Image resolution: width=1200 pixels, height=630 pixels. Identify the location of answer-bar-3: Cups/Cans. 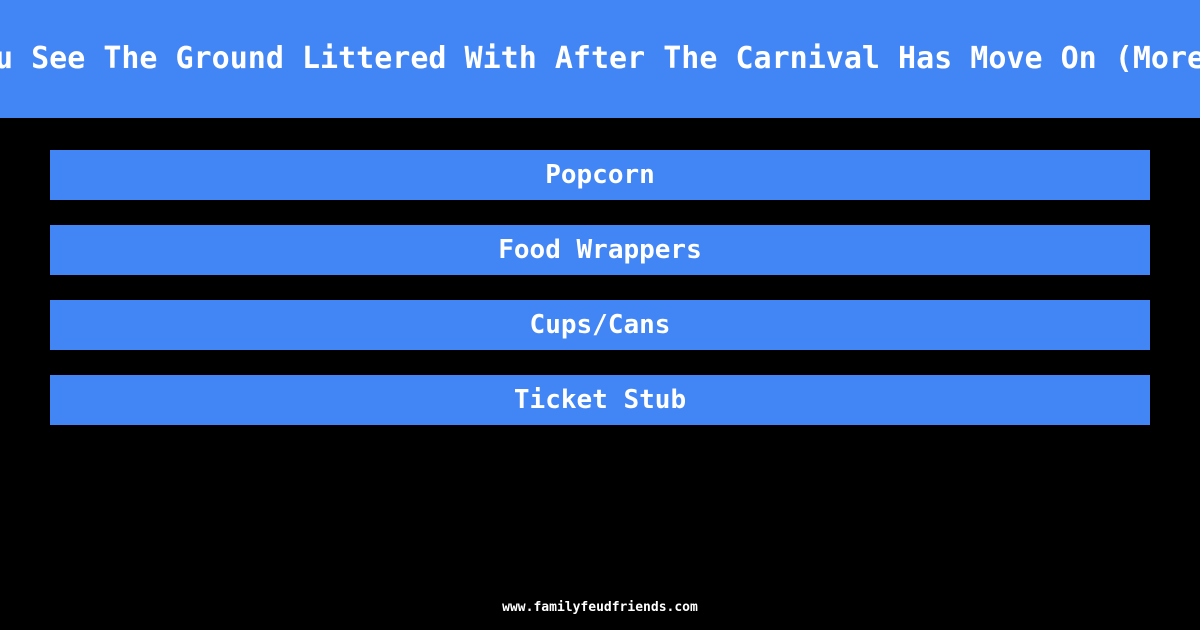
(600, 325).